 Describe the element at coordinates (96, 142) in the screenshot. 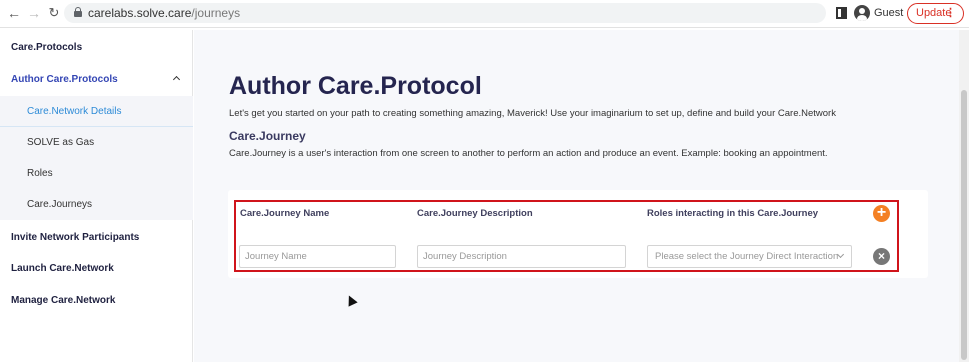

I see `sidebar-item-solve-as-gas: SOLVE as Gas` at that location.